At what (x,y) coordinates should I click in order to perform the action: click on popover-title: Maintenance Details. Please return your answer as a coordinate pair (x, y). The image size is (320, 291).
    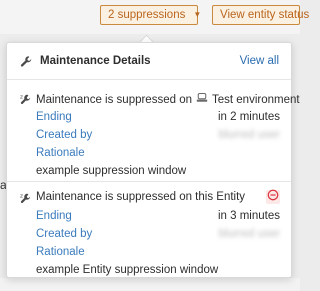
    Looking at the image, I should click on (95, 61).